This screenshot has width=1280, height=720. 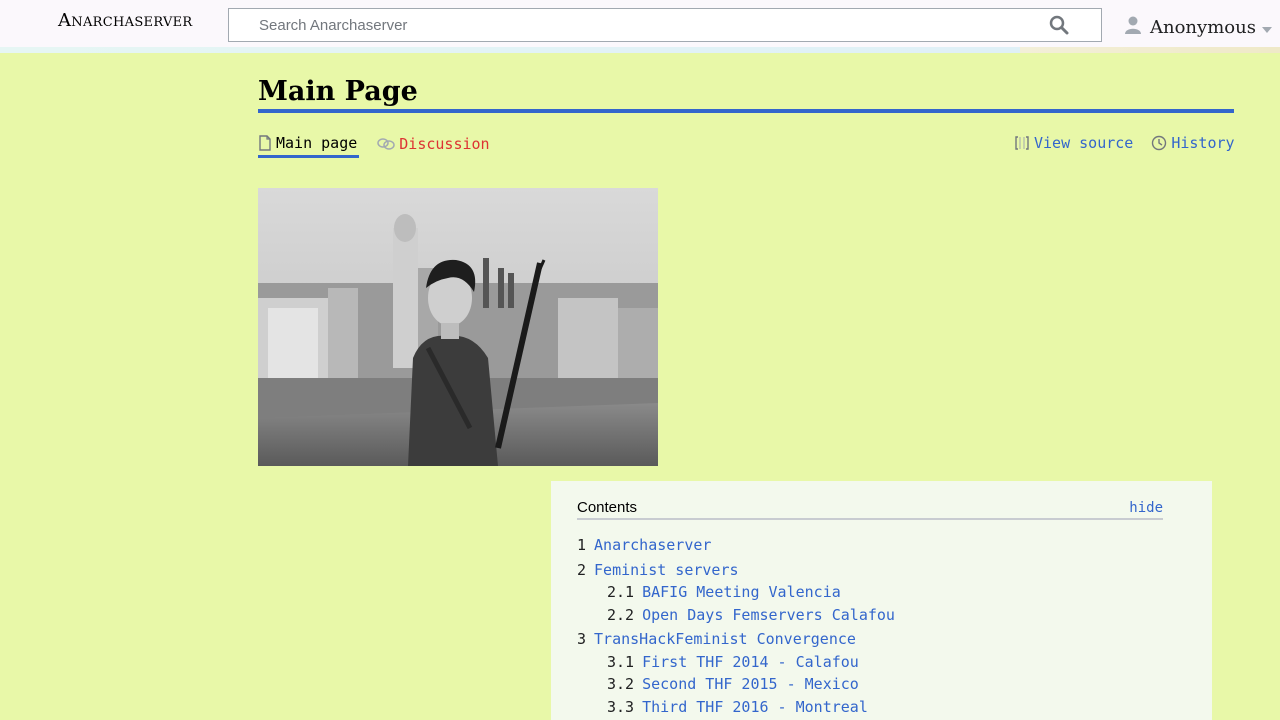 What do you see at coordinates (750, 662) in the screenshot?
I see `toc-link: First THF 2014 - Calafou` at bounding box center [750, 662].